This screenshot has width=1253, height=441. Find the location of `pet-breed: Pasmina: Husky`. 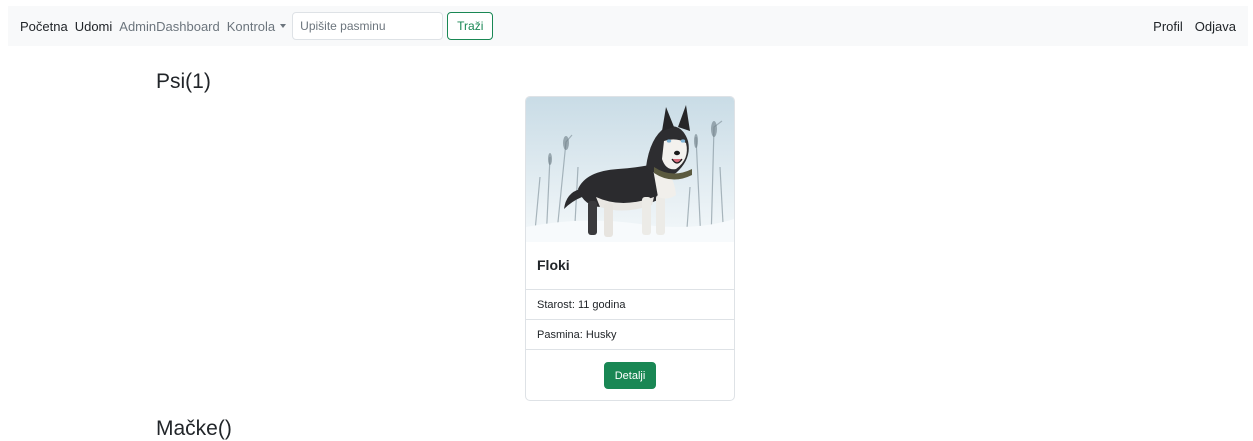

pet-breed: Pasmina: Husky is located at coordinates (630, 334).